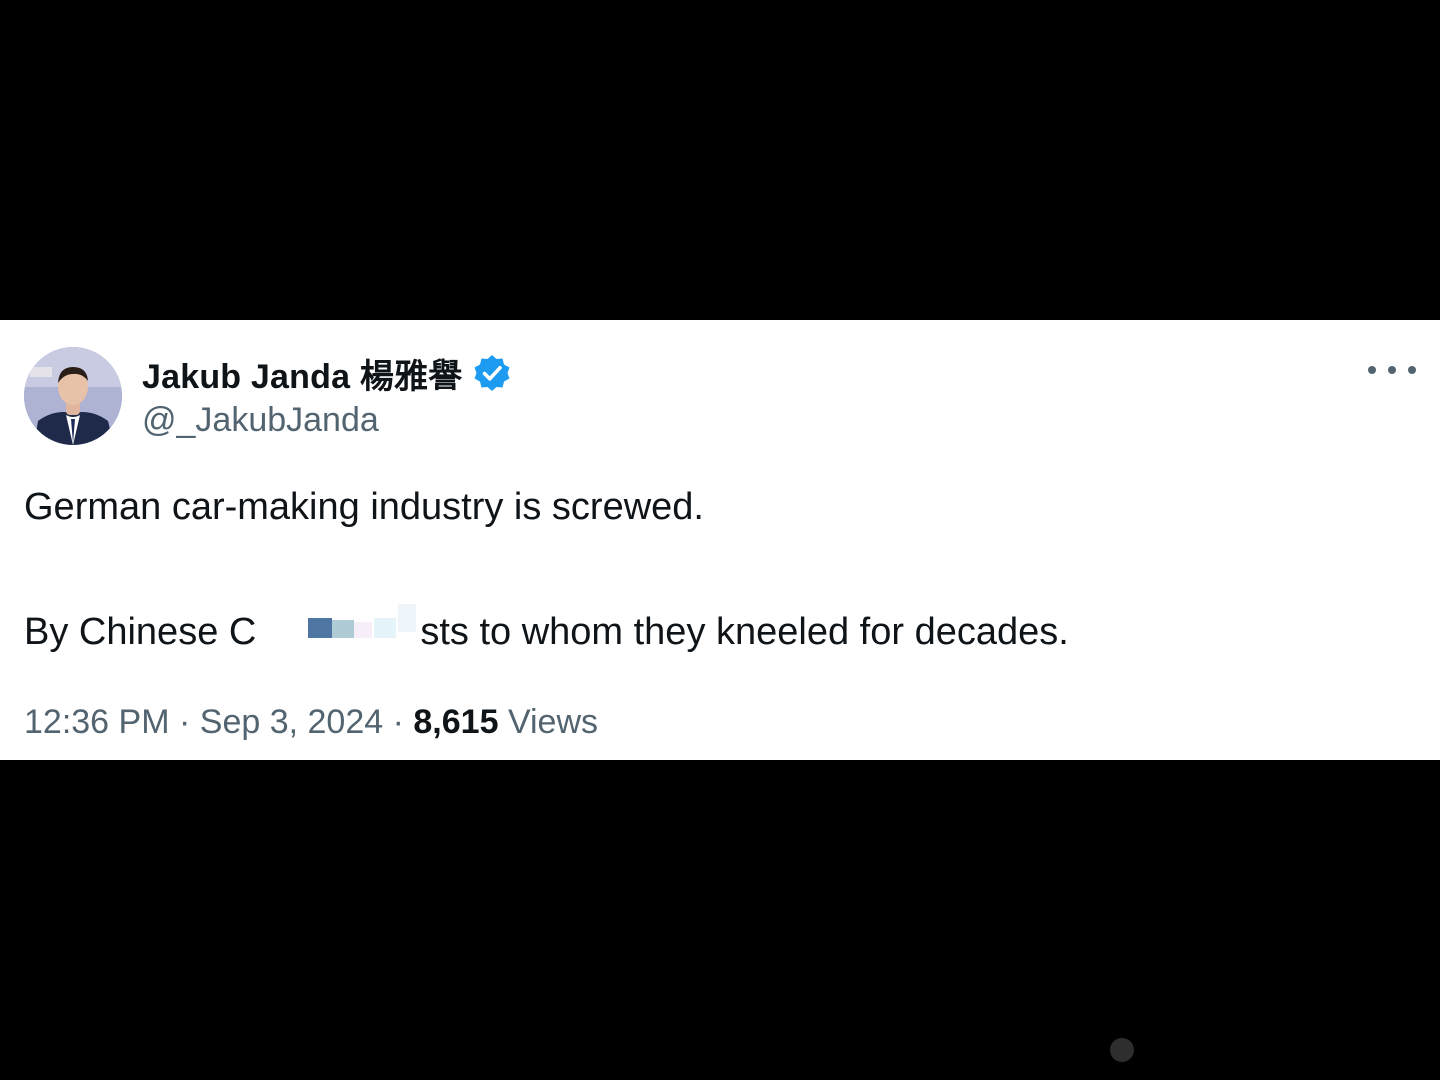  What do you see at coordinates (140, 632) in the screenshot?
I see `tweet-text-line-2-start: By Chinese C` at bounding box center [140, 632].